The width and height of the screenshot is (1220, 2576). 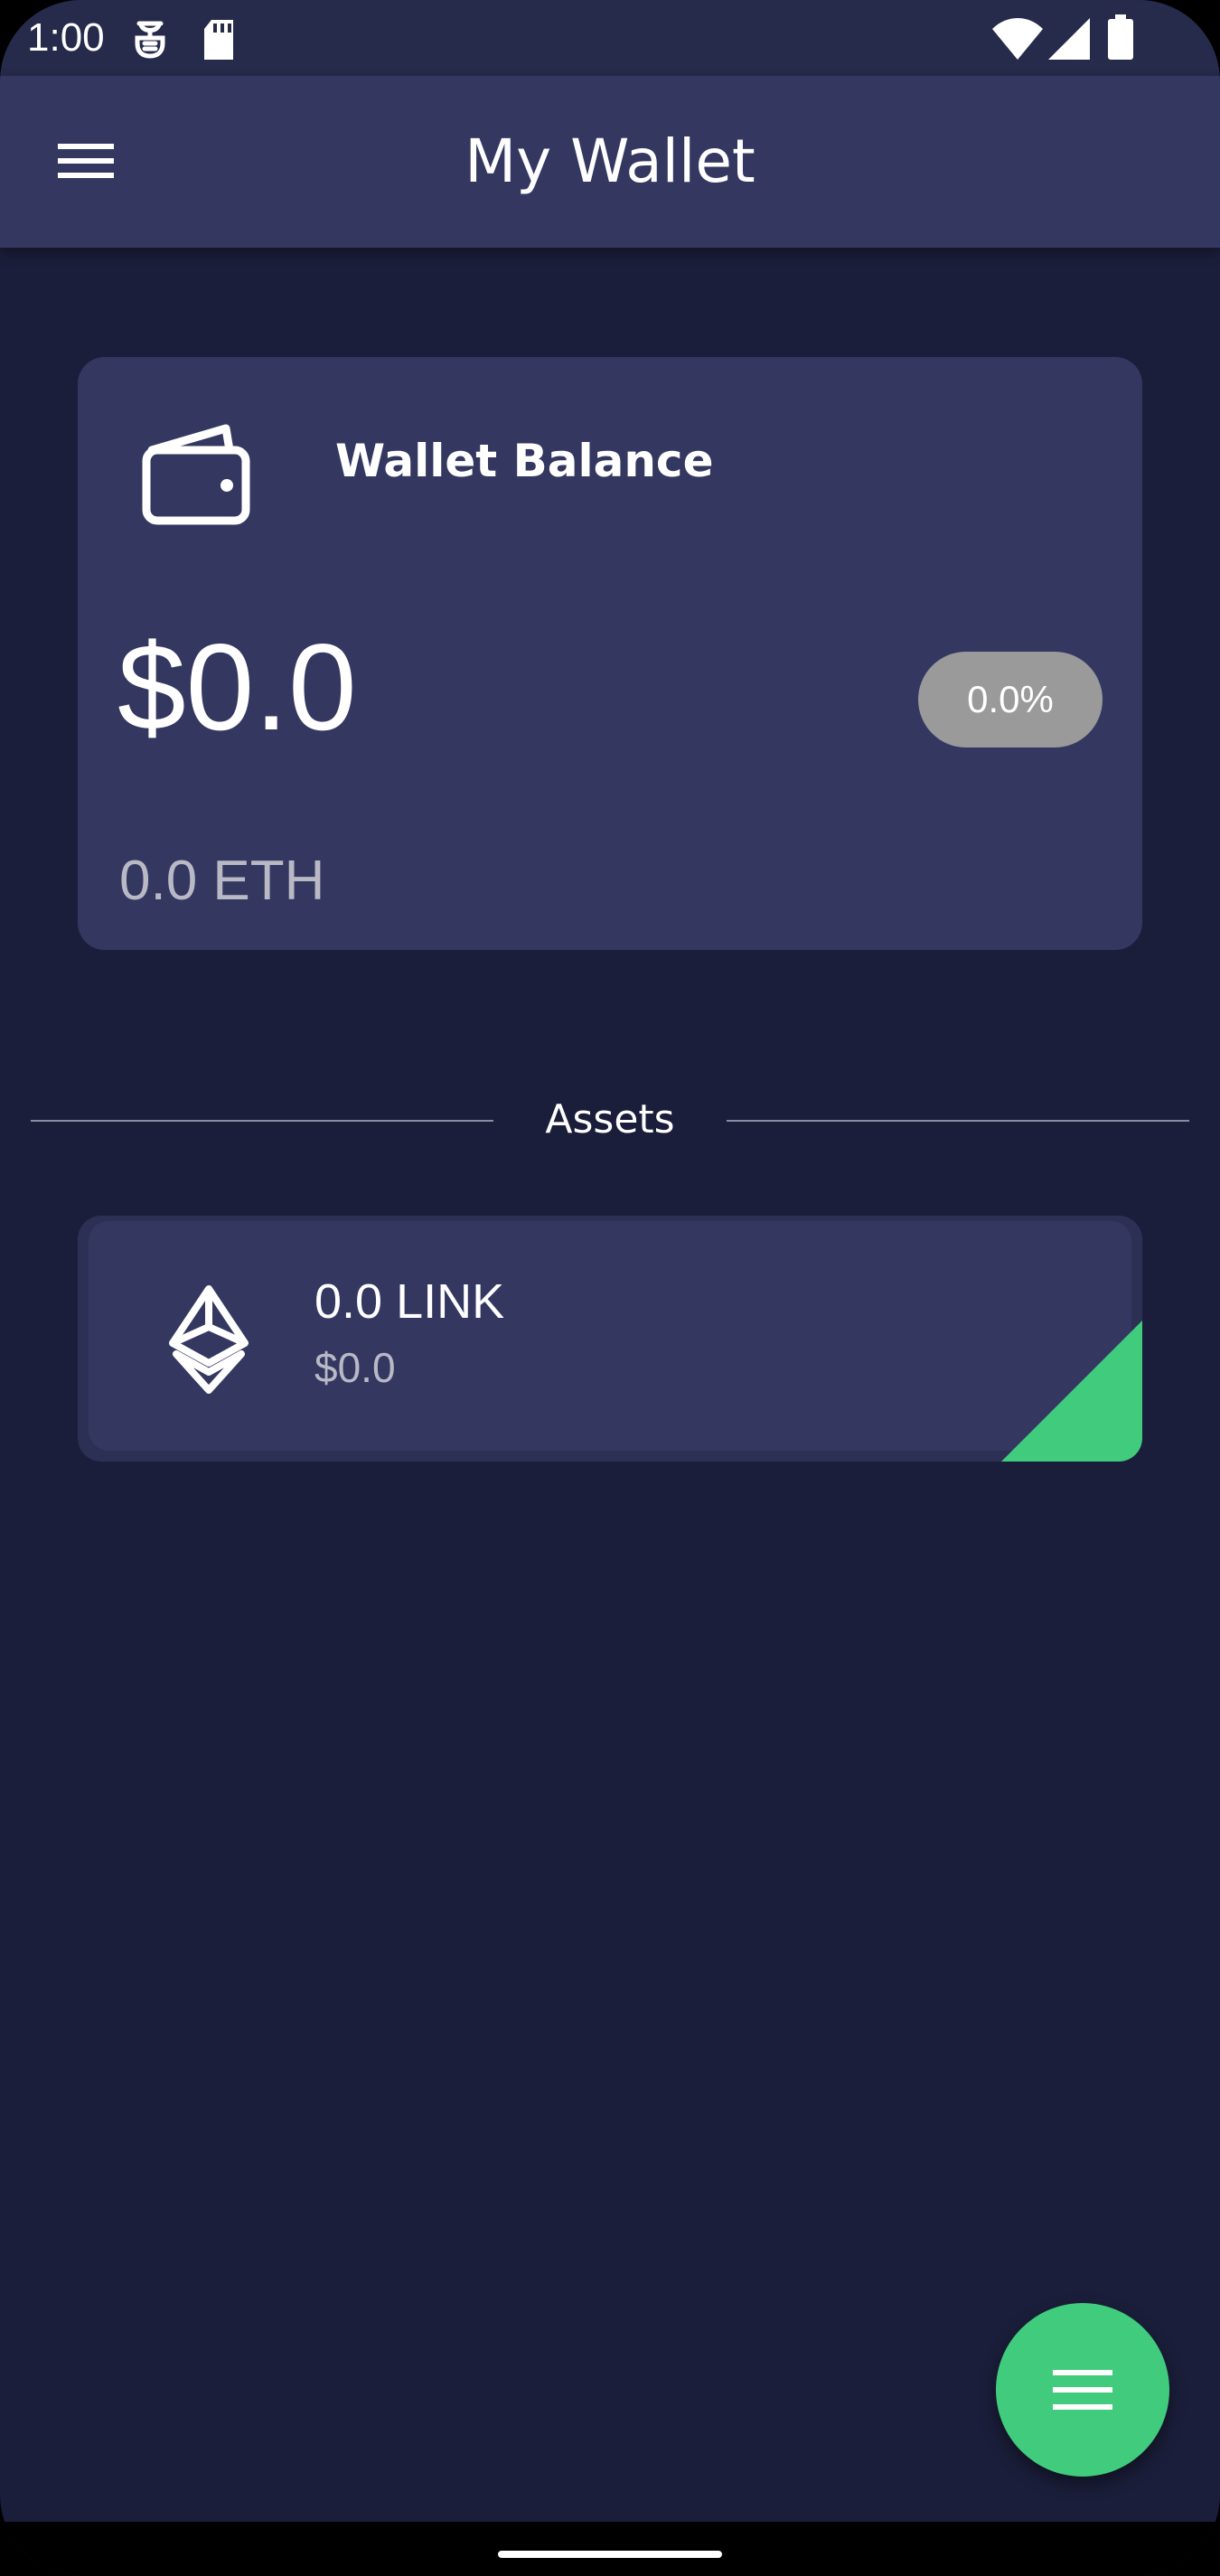 What do you see at coordinates (209, 1339) in the screenshot?
I see `ethereum-icon` at bounding box center [209, 1339].